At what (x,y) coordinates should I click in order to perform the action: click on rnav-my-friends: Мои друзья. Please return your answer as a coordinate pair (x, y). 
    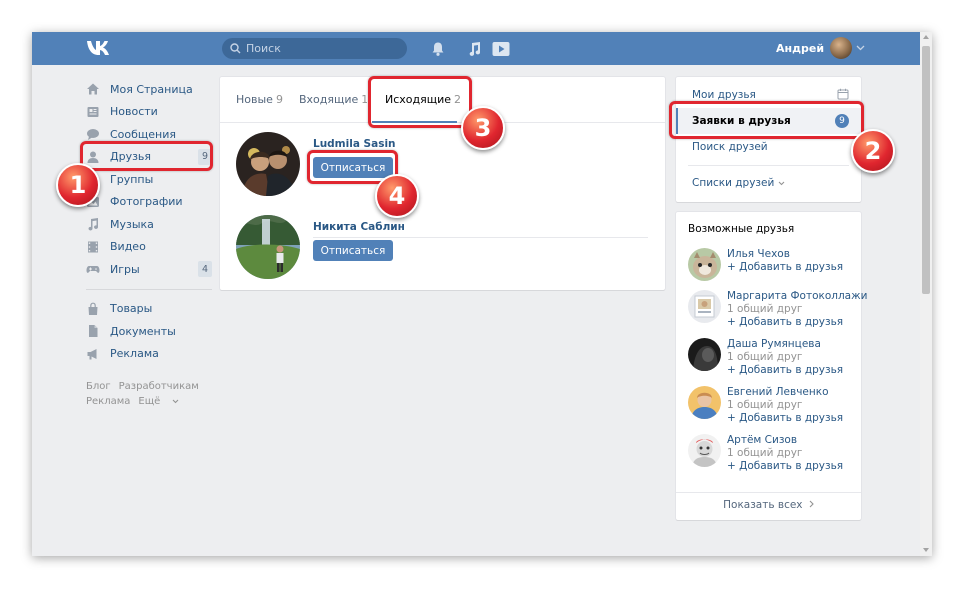
    Looking at the image, I should click on (768, 95).